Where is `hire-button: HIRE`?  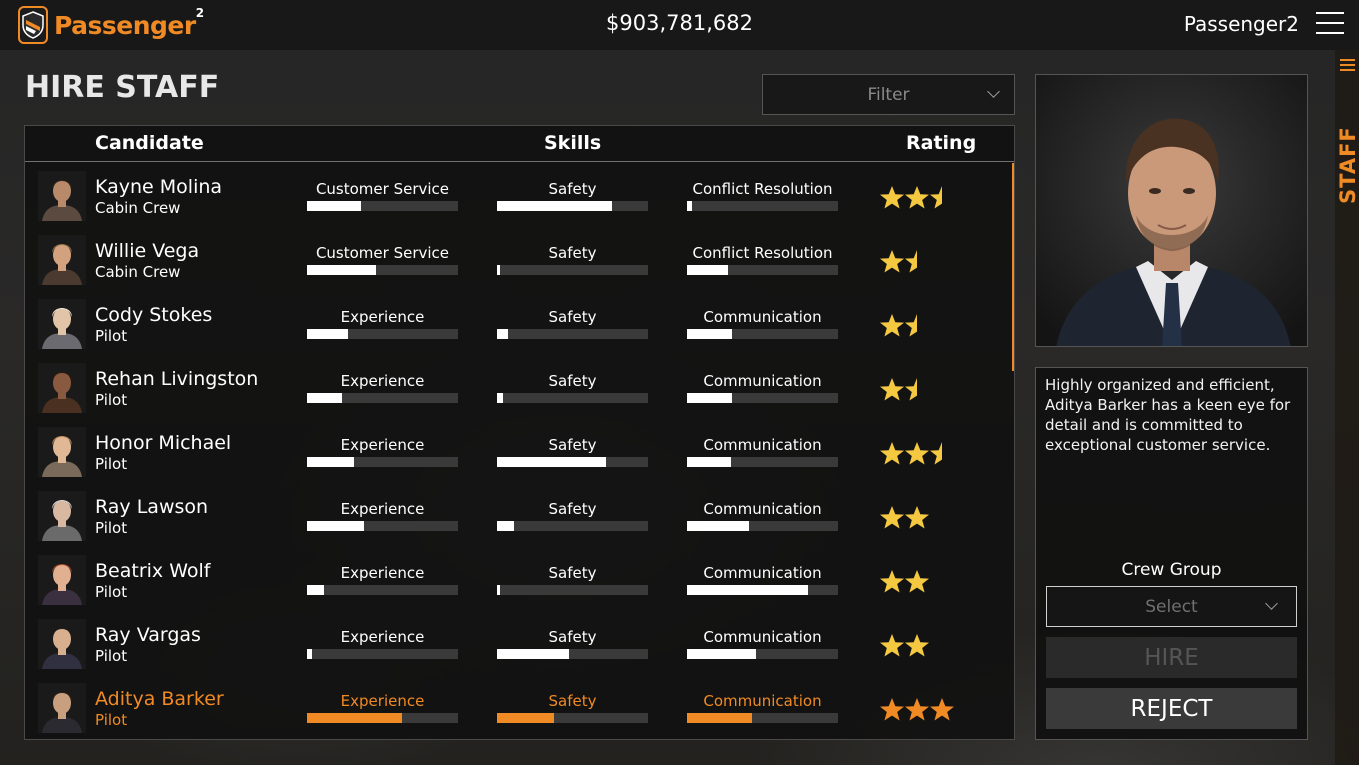
hire-button: HIRE is located at coordinates (1171, 657).